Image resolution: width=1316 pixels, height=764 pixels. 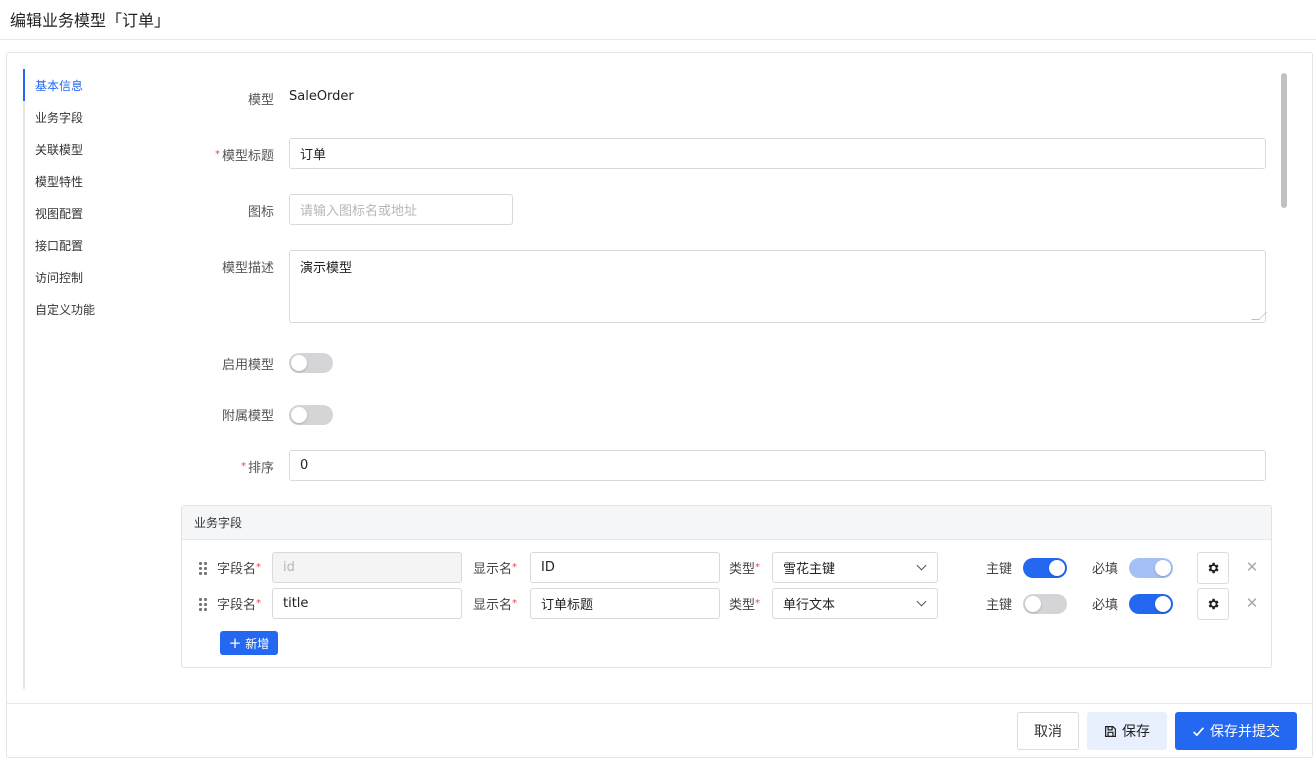 What do you see at coordinates (59, 149) in the screenshot?
I see `anchor-related-models: 关联模型` at bounding box center [59, 149].